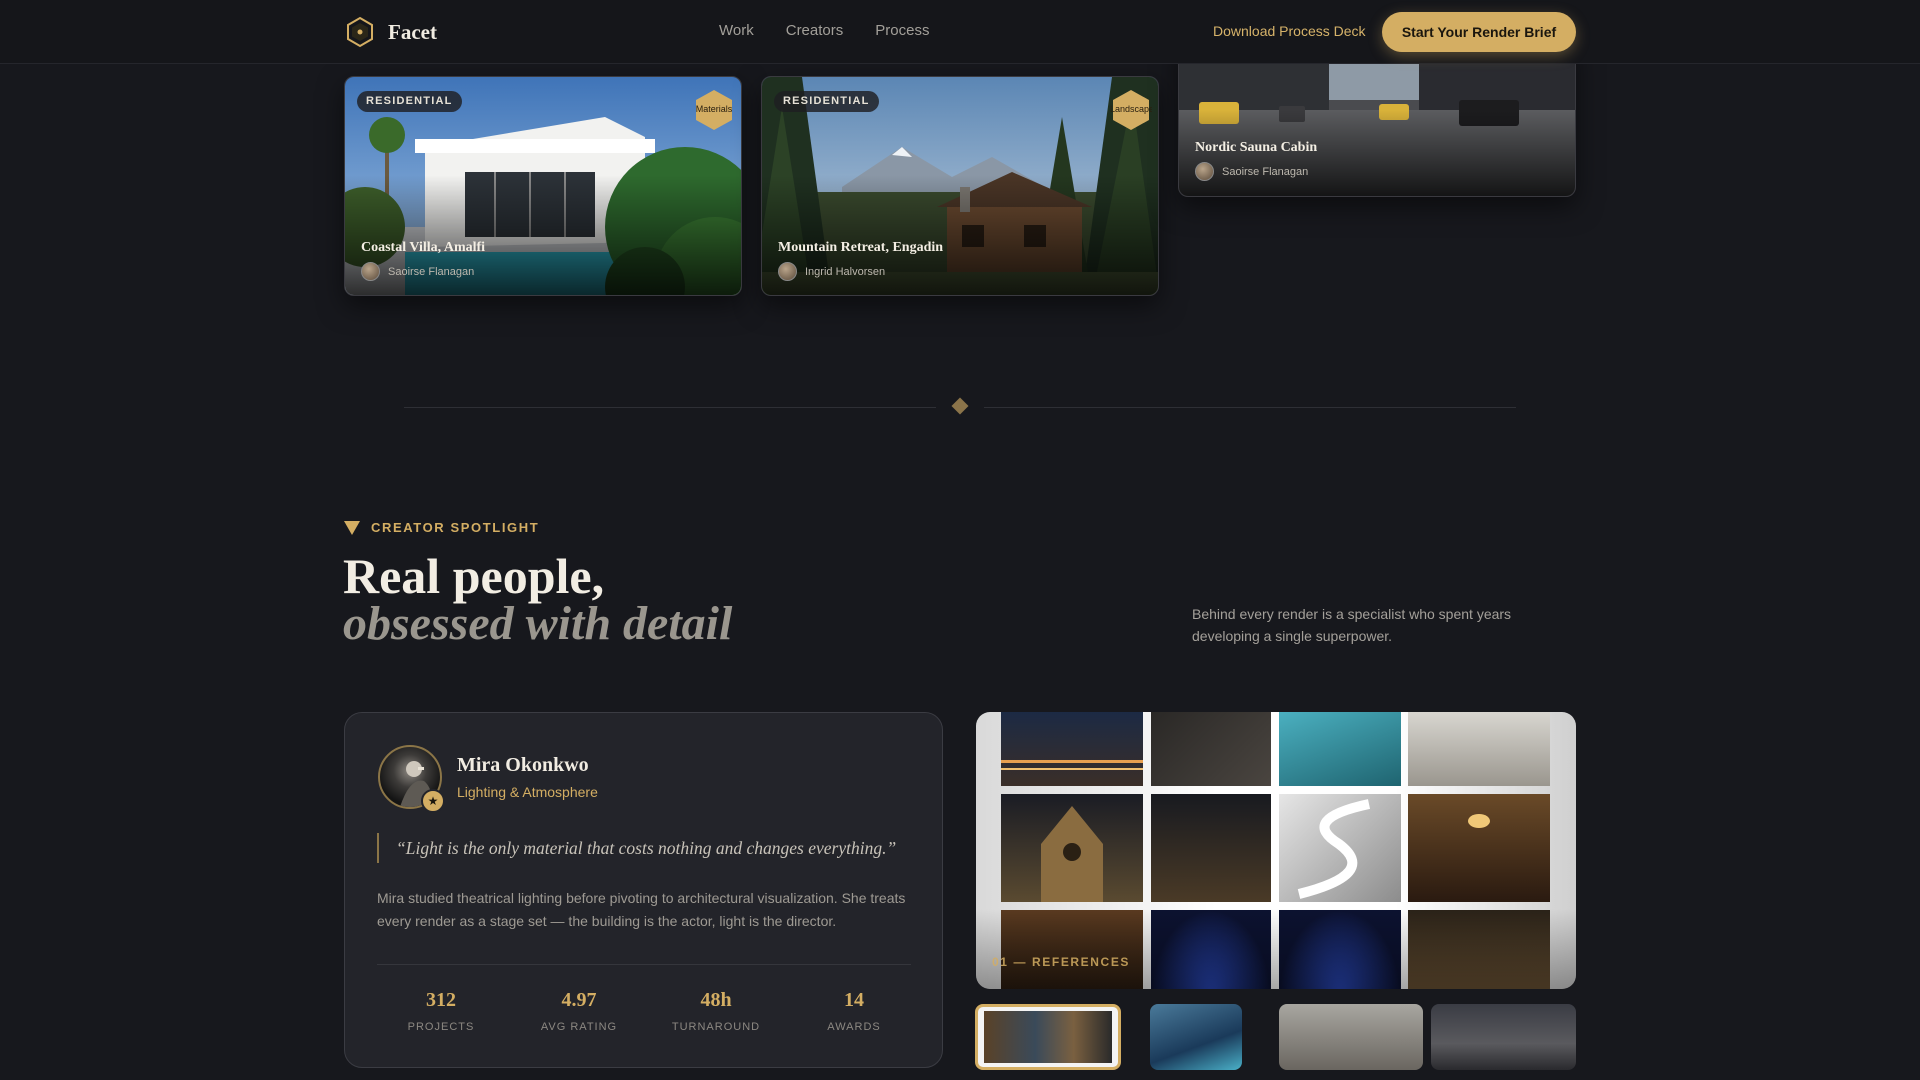 The height and width of the screenshot is (1080, 1920). Describe the element at coordinates (644, 964) in the screenshot. I see `divider` at that location.